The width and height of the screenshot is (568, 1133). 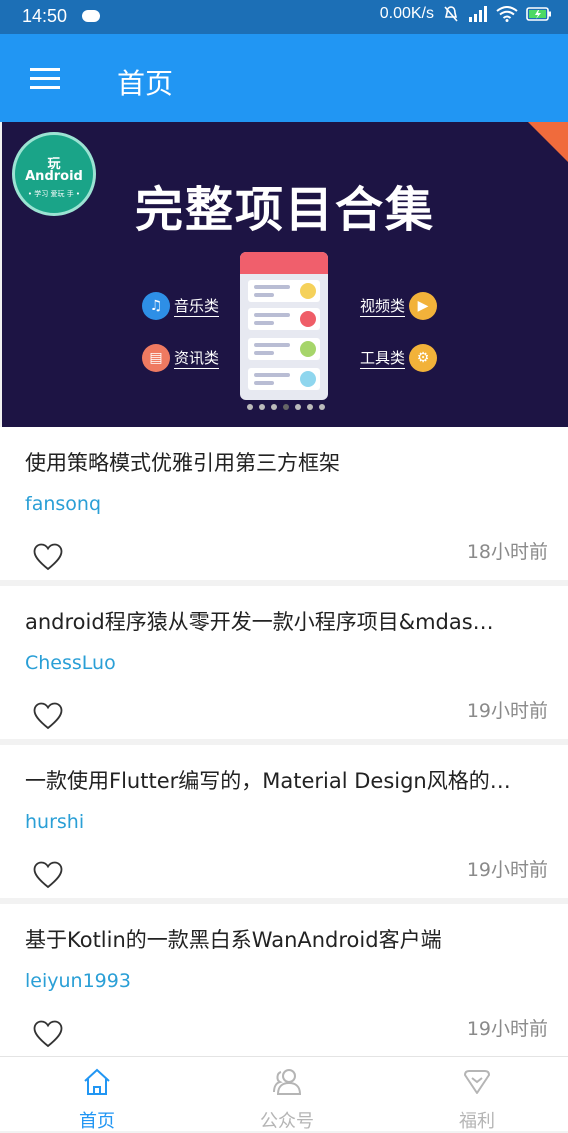 I want to click on nav-item-welfare: 福利, so click(x=477, y=1094).